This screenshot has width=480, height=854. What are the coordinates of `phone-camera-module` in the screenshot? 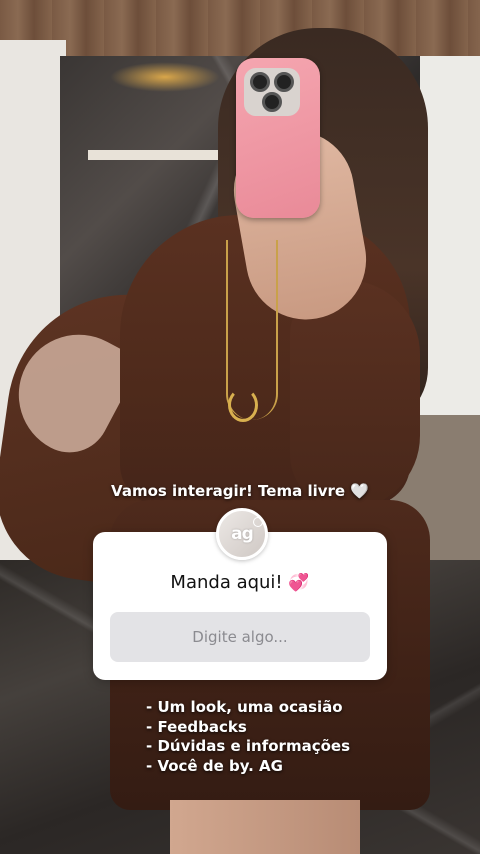 It's located at (272, 92).